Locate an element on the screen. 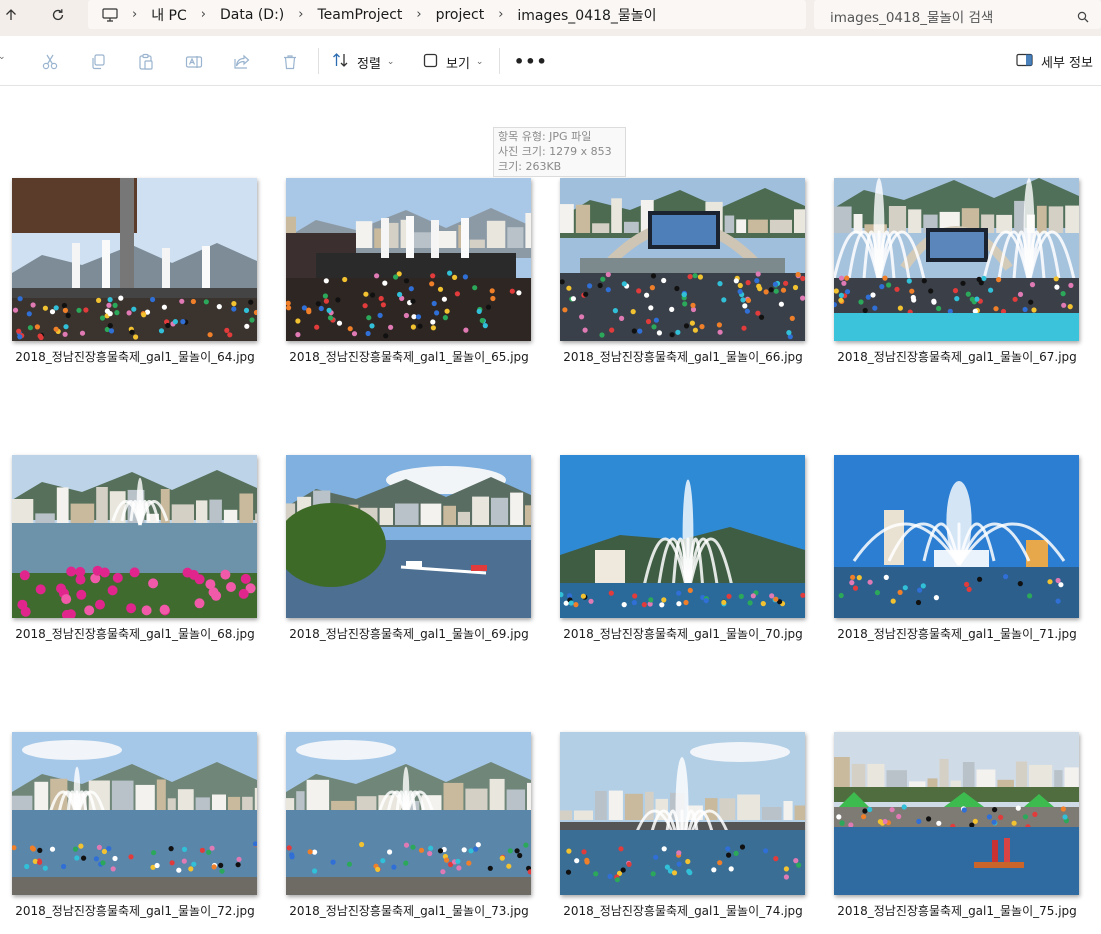 The image size is (1101, 934). file-name: 2018_정남진장흥물축제_gal1_물놀이_73.jpg is located at coordinates (409, 910).